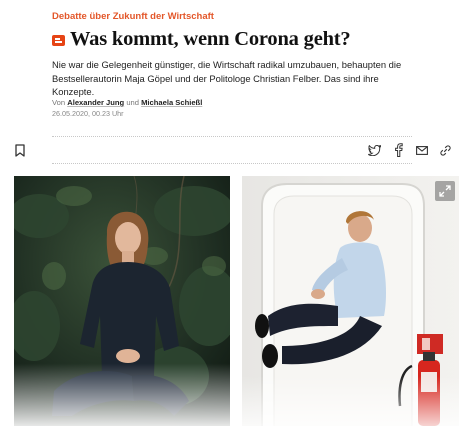  Describe the element at coordinates (132, 102) in the screenshot. I see `byline-and: und` at that location.